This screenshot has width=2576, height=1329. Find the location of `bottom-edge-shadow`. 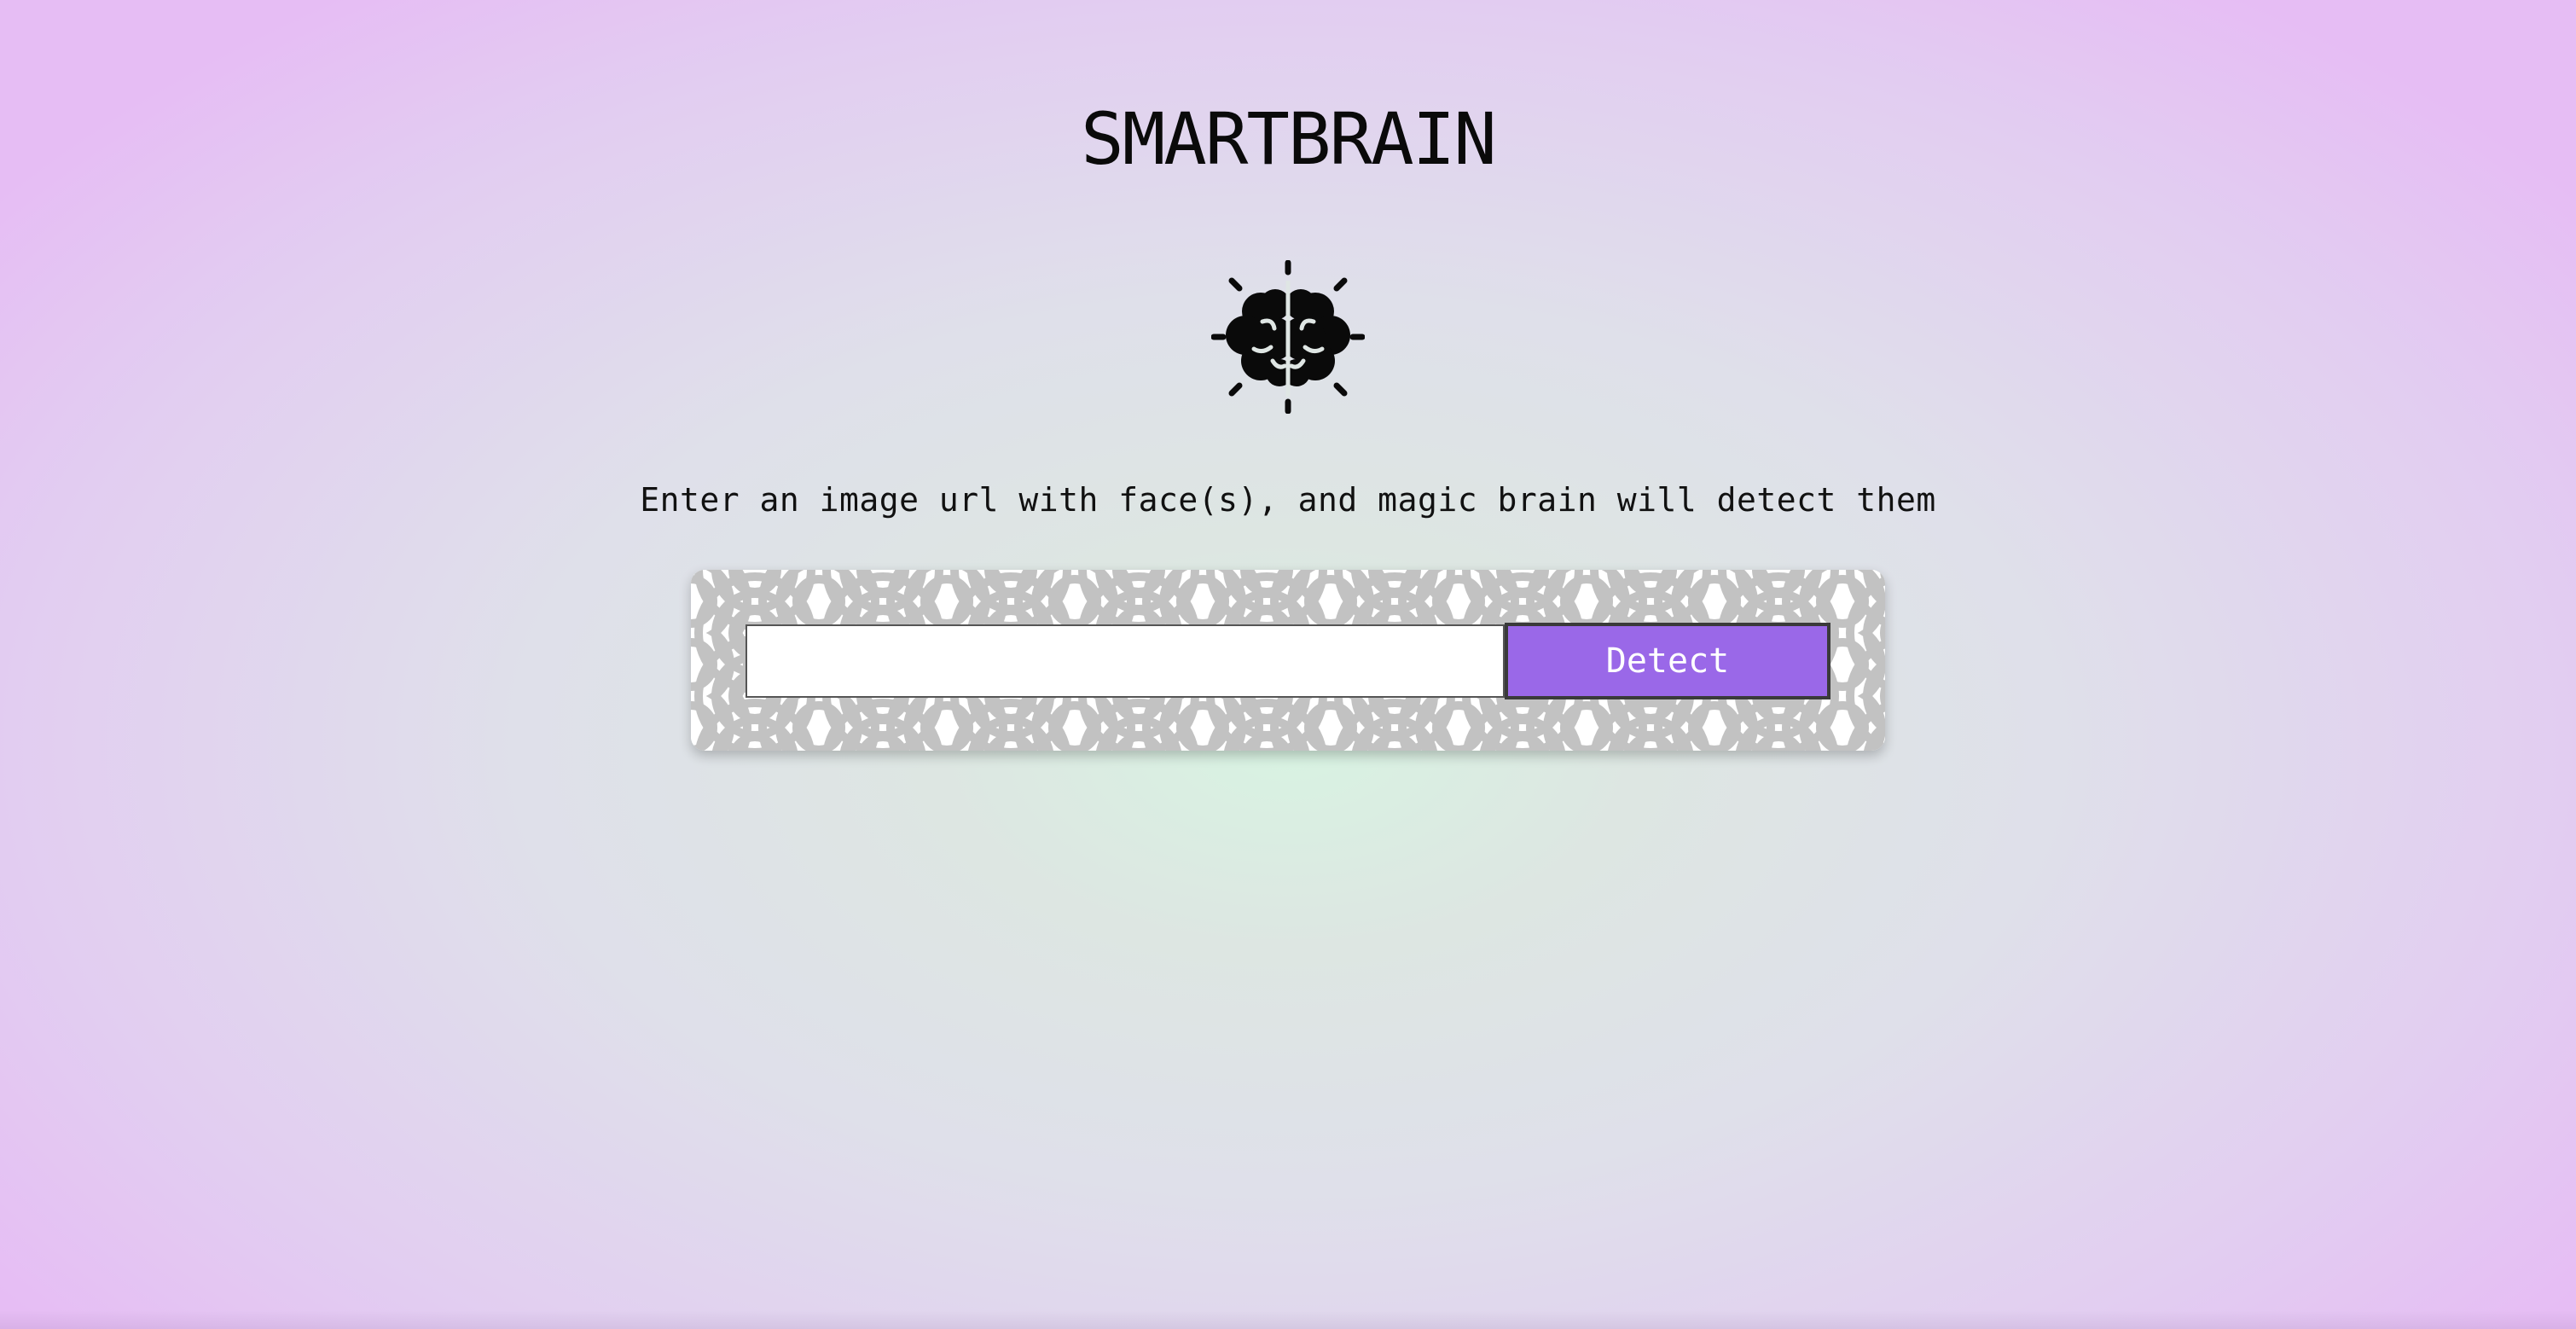

bottom-edge-shadow is located at coordinates (1288, 1320).